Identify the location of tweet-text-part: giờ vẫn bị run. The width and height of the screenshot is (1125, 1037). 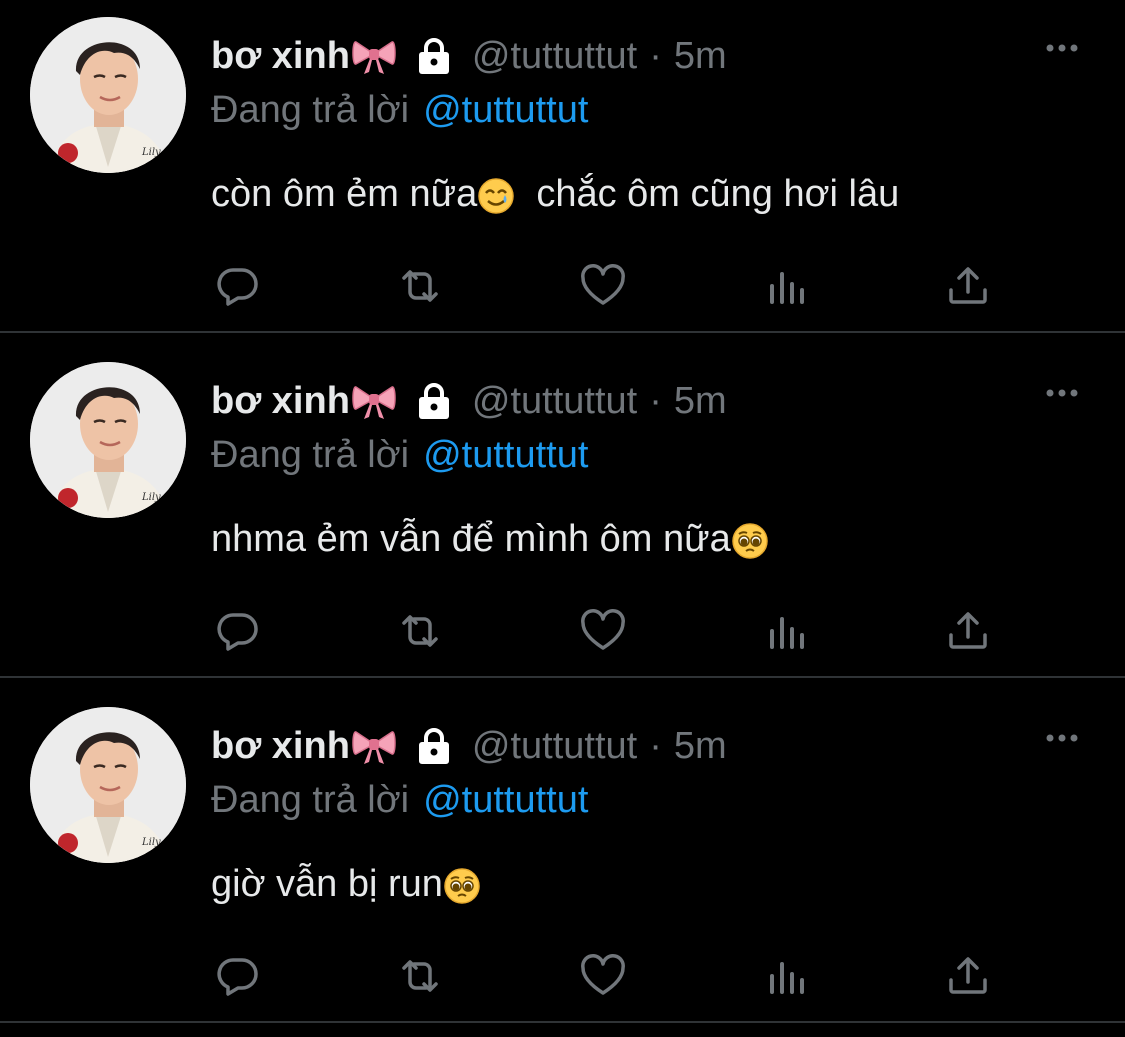
(327, 884).